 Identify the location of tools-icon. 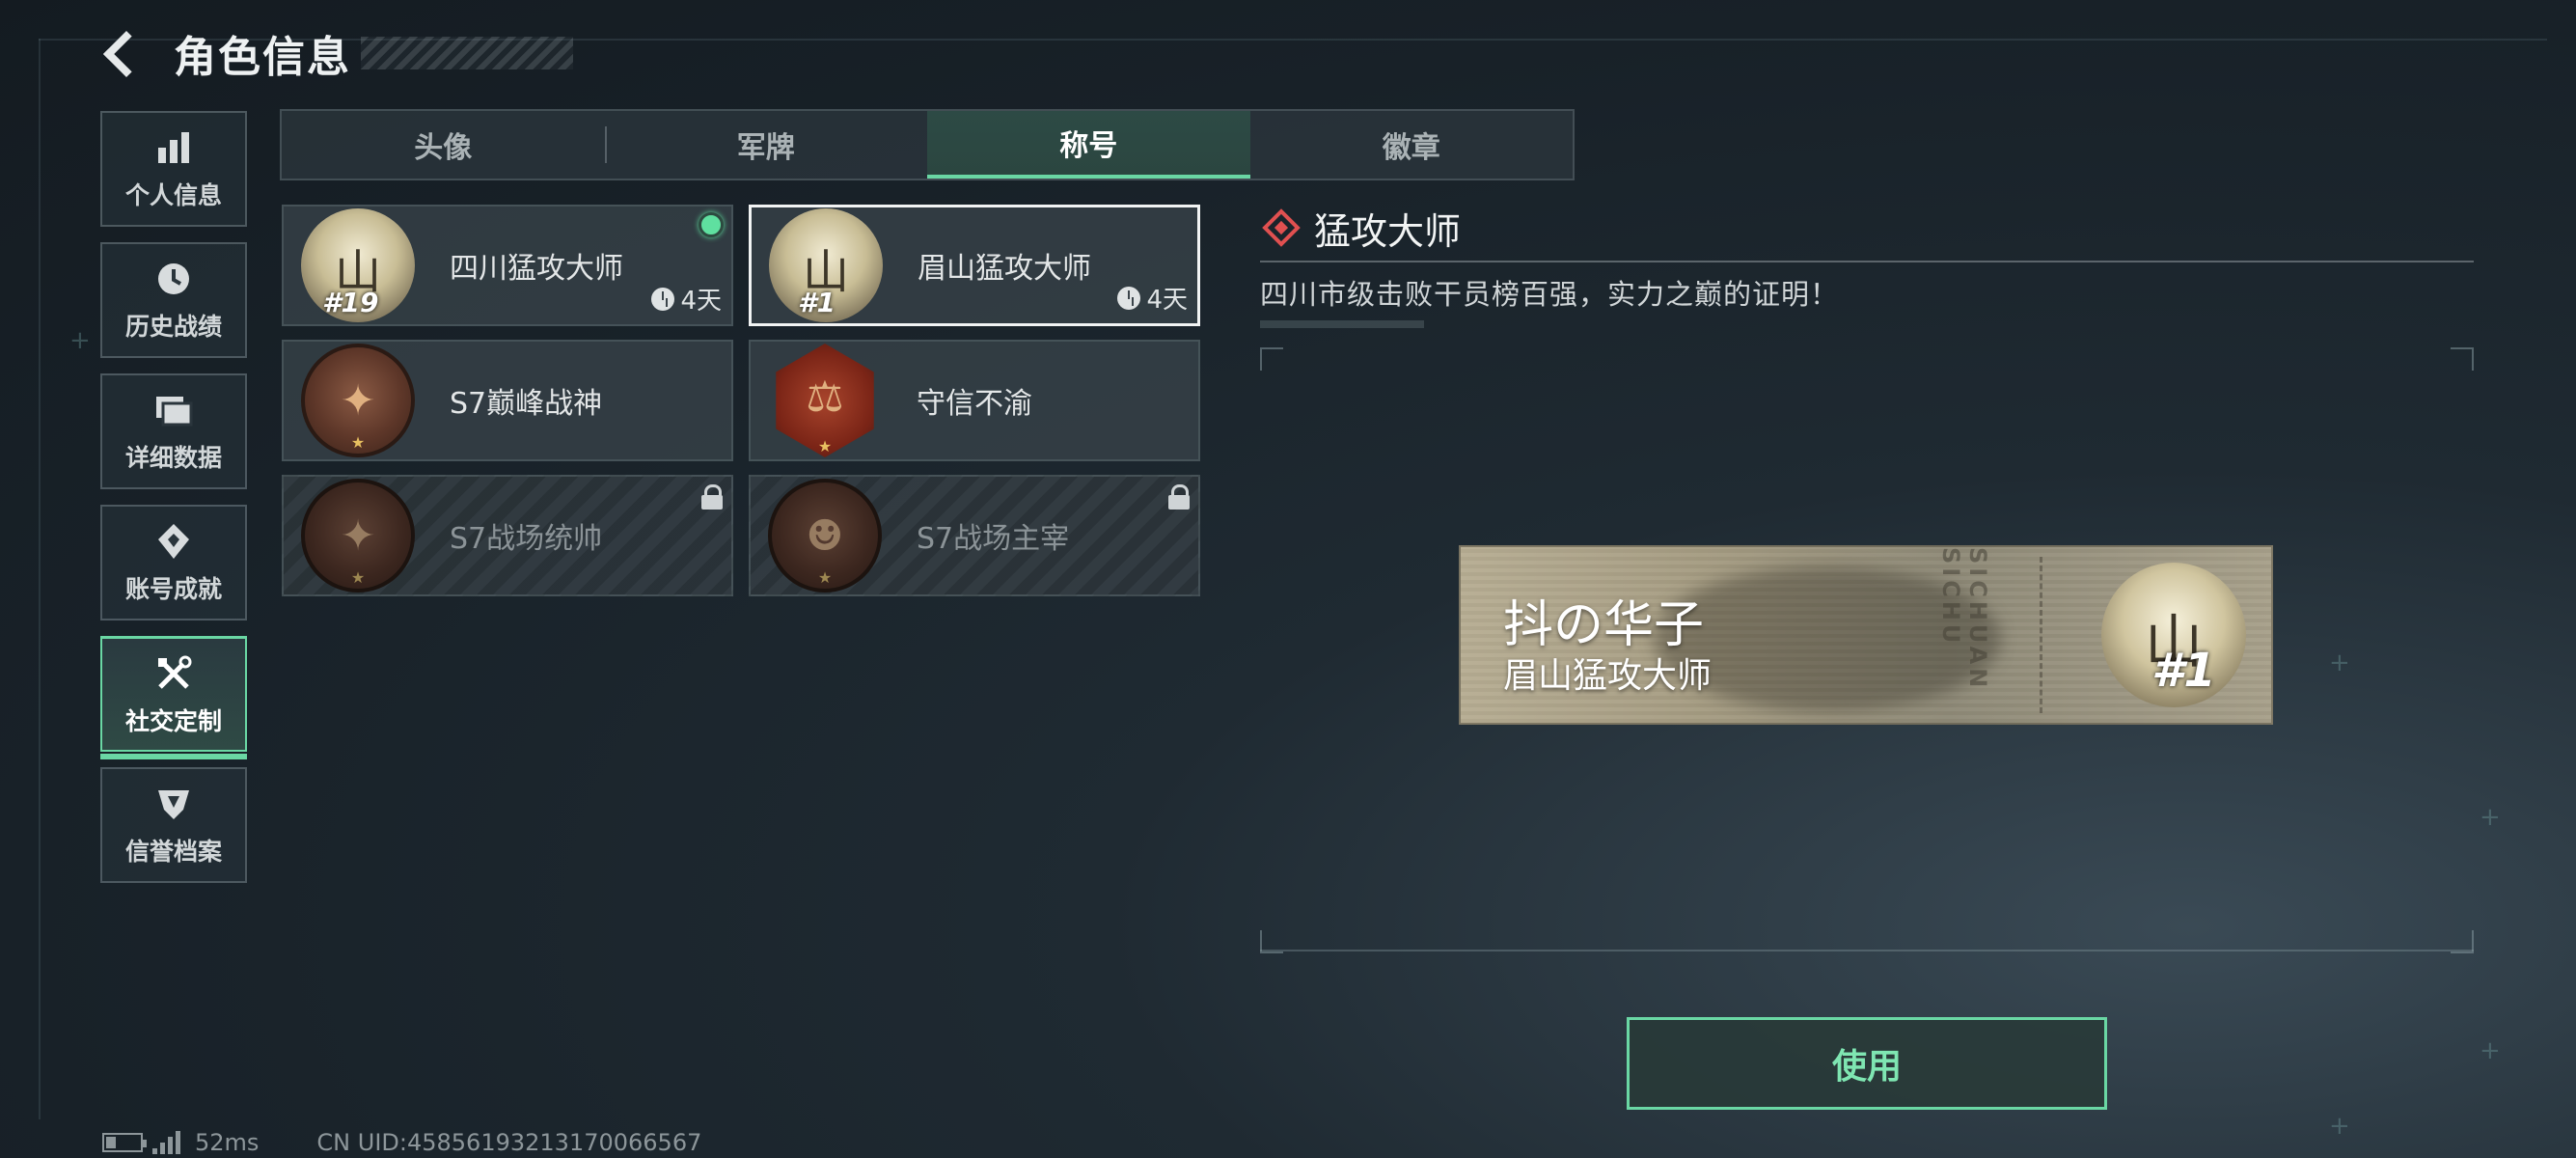
(174, 673).